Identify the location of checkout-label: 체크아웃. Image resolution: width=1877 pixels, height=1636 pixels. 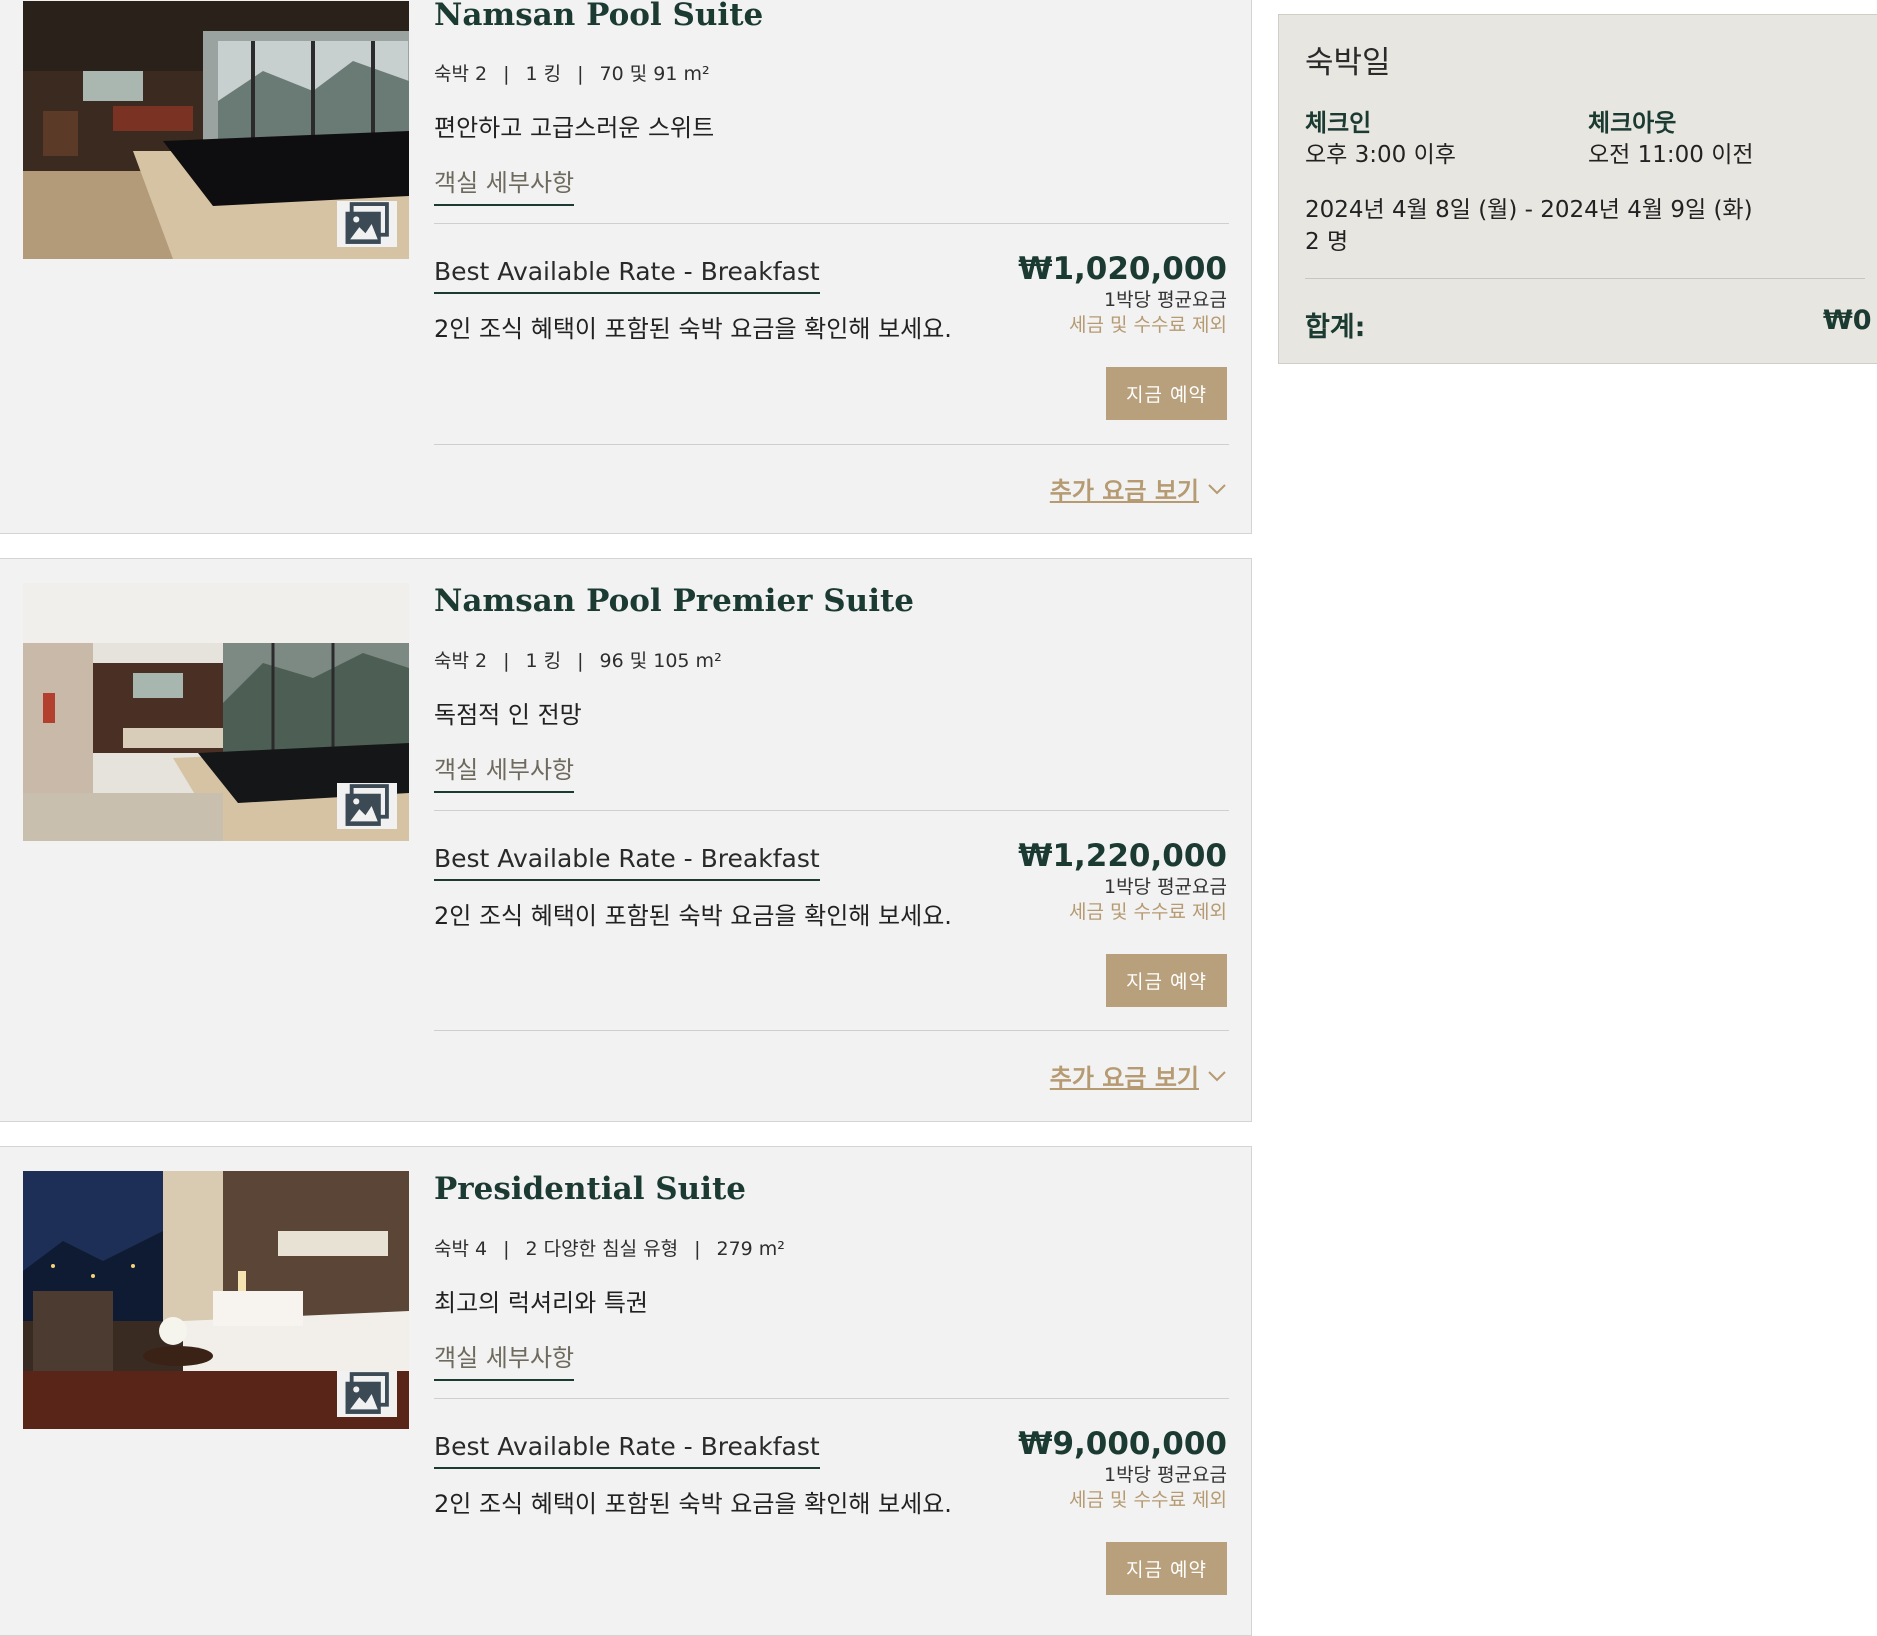
(1632, 123).